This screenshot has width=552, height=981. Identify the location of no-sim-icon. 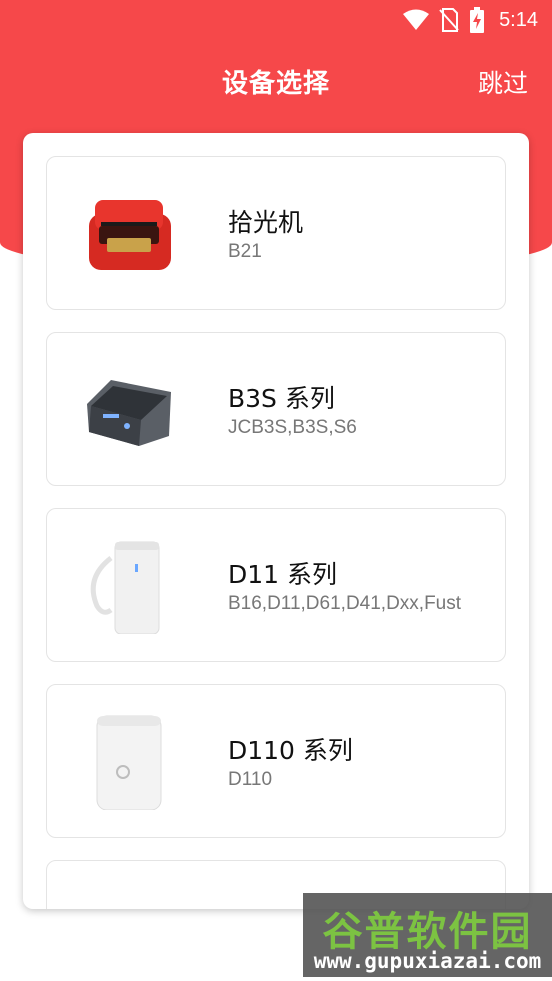
(449, 20).